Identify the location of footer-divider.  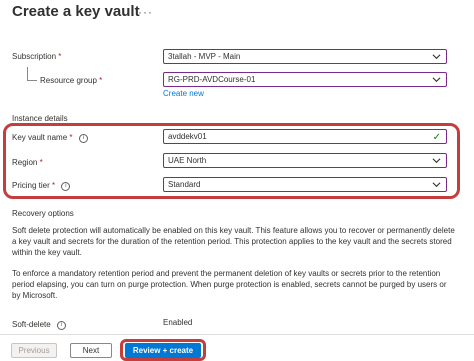
(237, 334).